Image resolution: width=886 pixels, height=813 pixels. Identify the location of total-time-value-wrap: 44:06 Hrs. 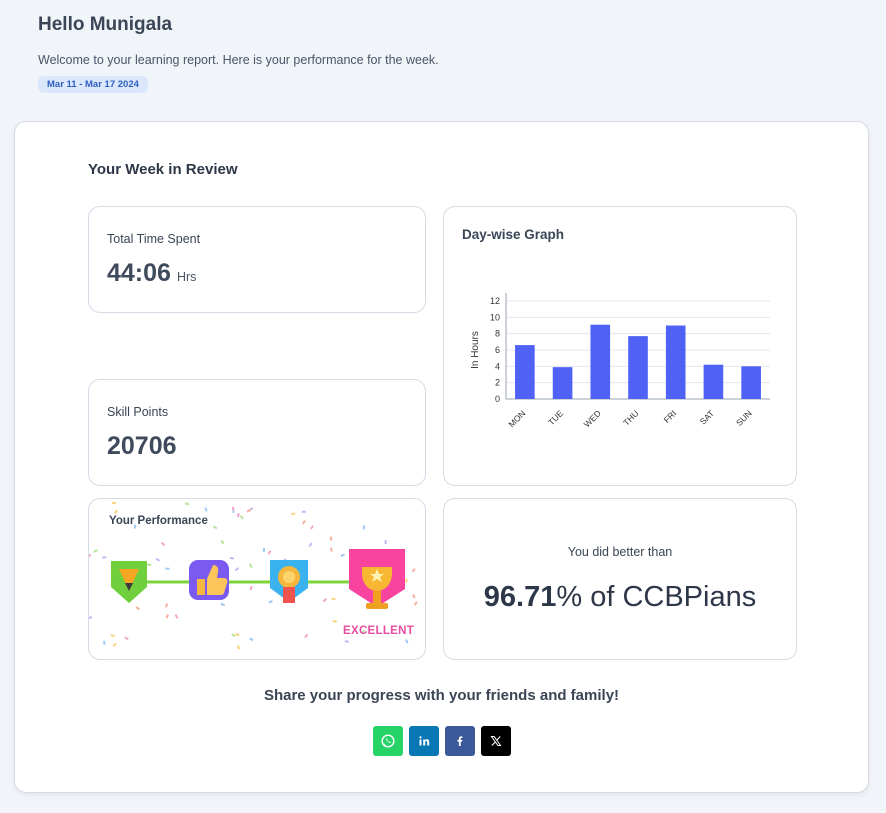
(151, 273).